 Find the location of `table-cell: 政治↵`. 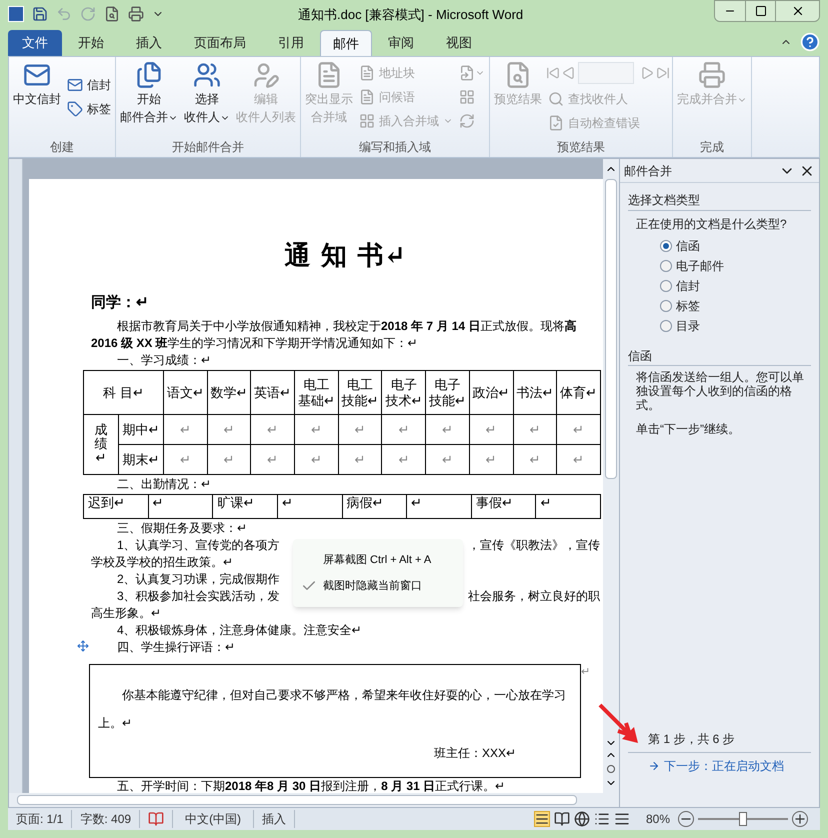

table-cell: 政治↵ is located at coordinates (491, 392).